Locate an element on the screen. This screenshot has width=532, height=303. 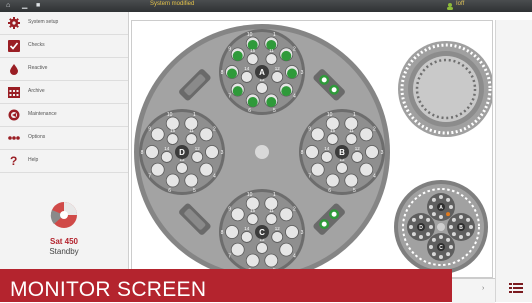
sidebar-item-system-setup: System setup is located at coordinates (64, 23).